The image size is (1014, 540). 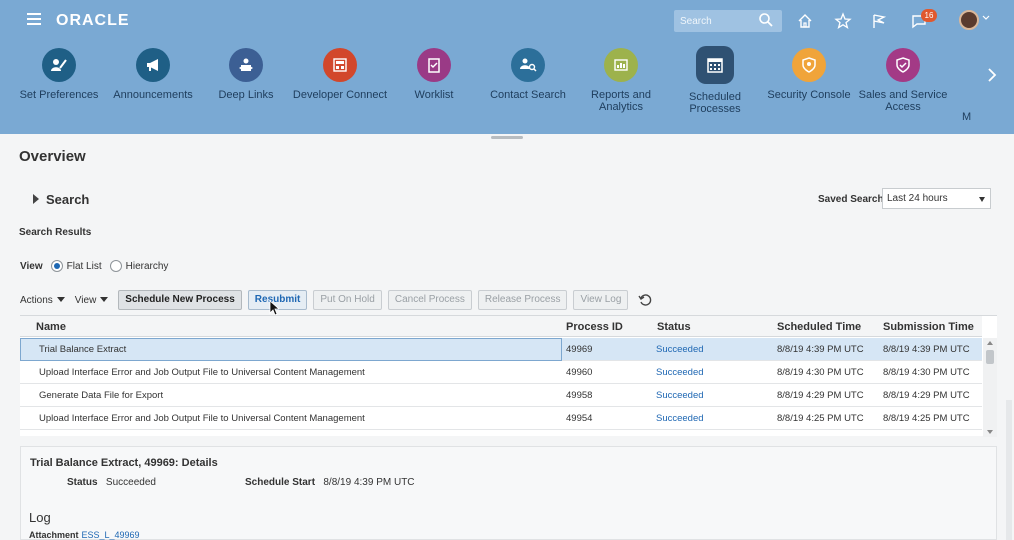 I want to click on view-log-button: View Log, so click(x=601, y=300).